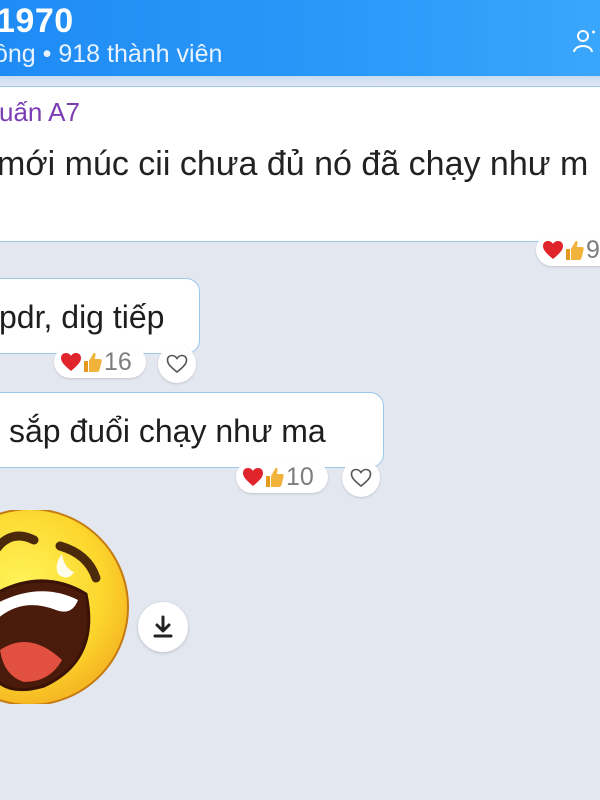 The height and width of the screenshot is (800, 600). I want to click on reaction-count: 10, so click(300, 476).